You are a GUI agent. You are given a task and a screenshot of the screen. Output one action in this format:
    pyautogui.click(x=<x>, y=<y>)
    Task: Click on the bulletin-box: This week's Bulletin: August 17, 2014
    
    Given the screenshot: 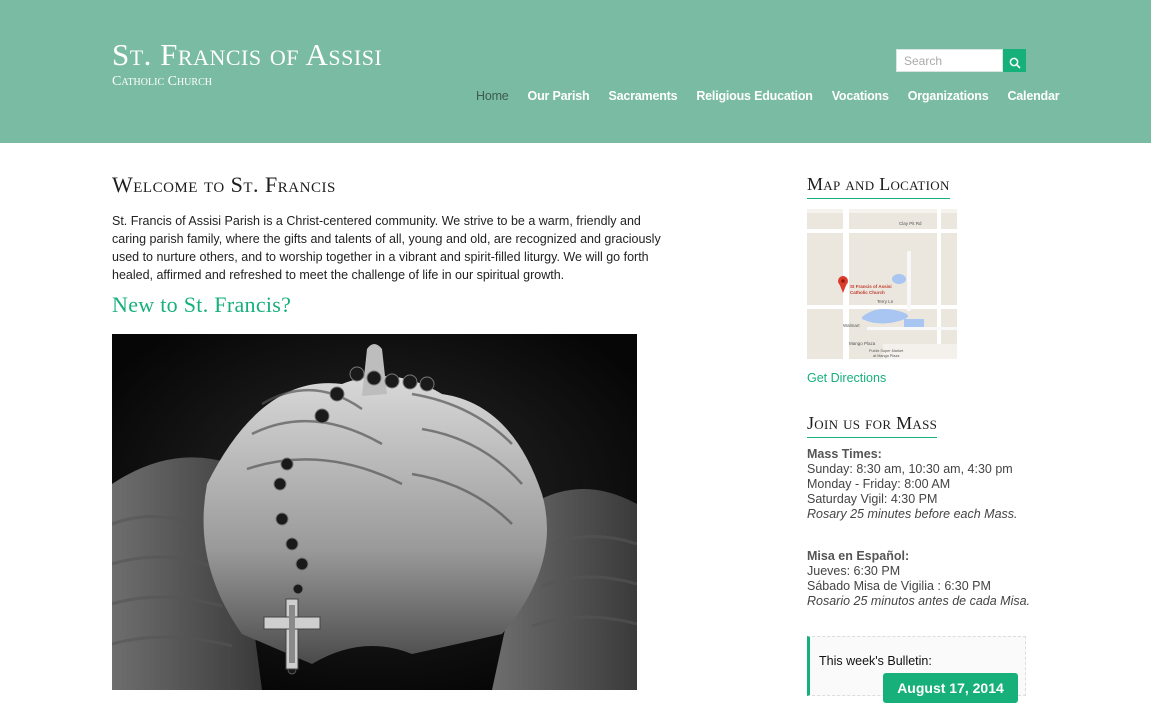 What is the action you would take?
    pyautogui.click(x=916, y=669)
    